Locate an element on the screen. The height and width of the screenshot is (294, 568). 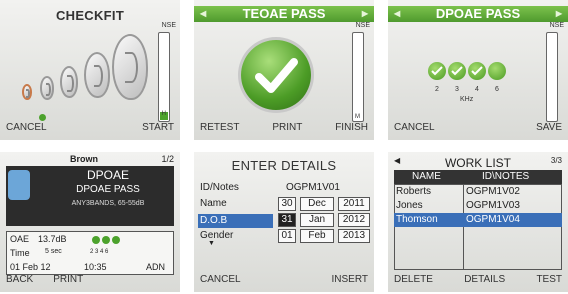
table-row: Roberts OGPM1V02 is located at coordinates (478, 192).